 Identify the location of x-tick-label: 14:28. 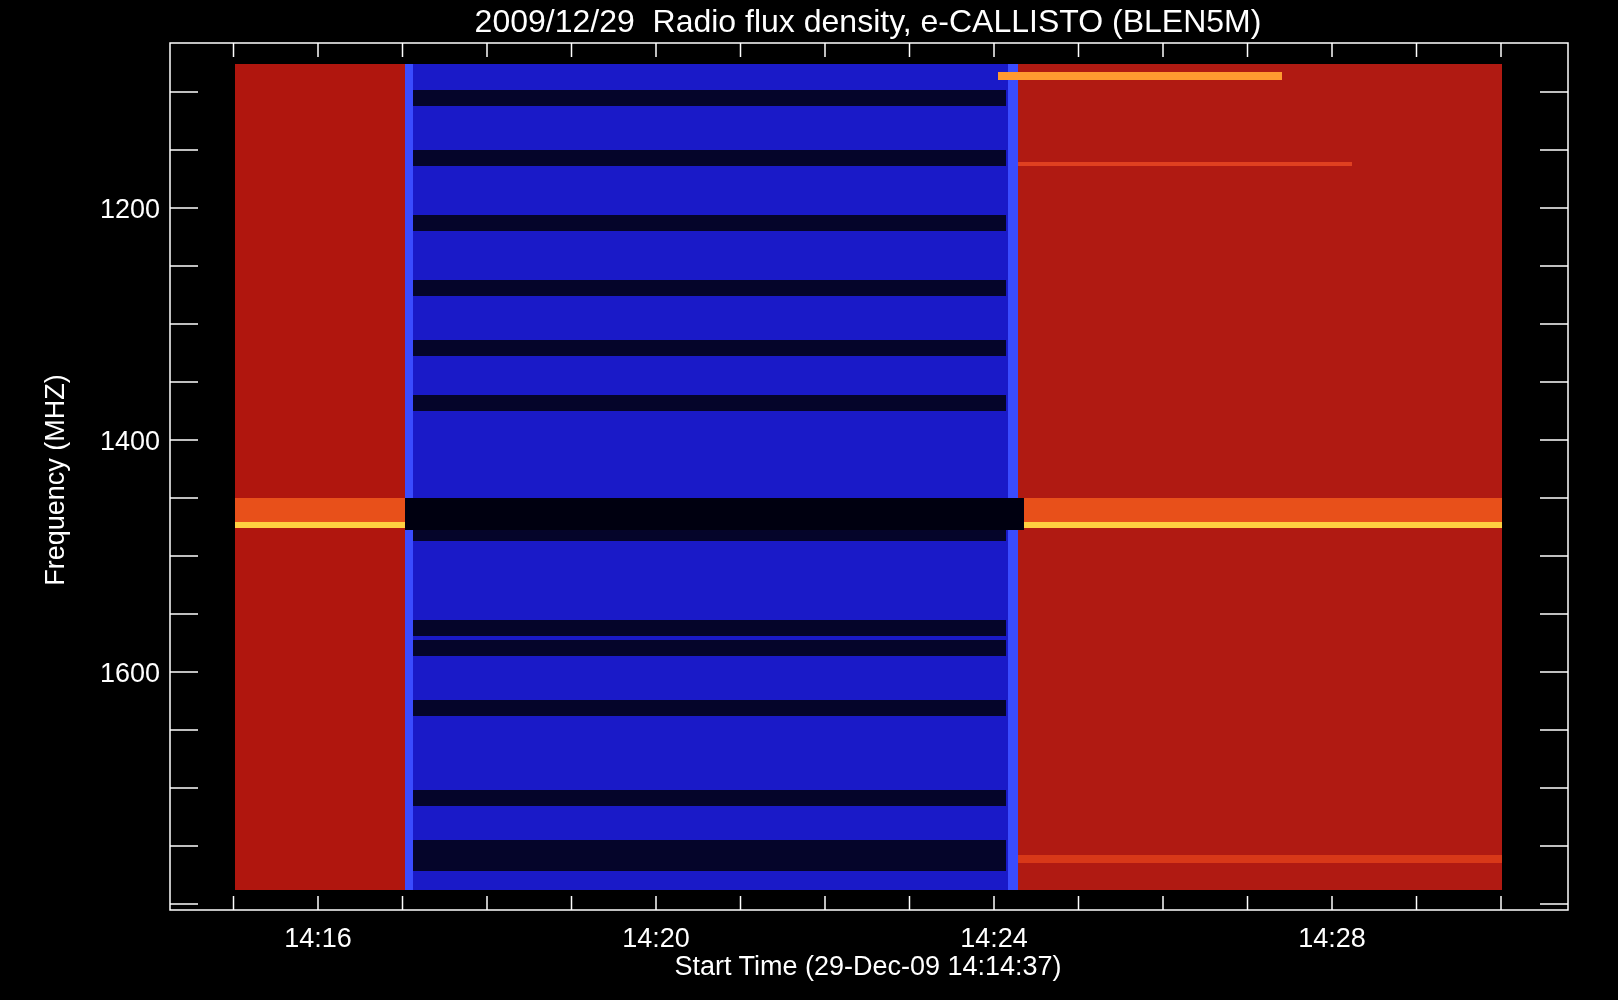
(1332, 938).